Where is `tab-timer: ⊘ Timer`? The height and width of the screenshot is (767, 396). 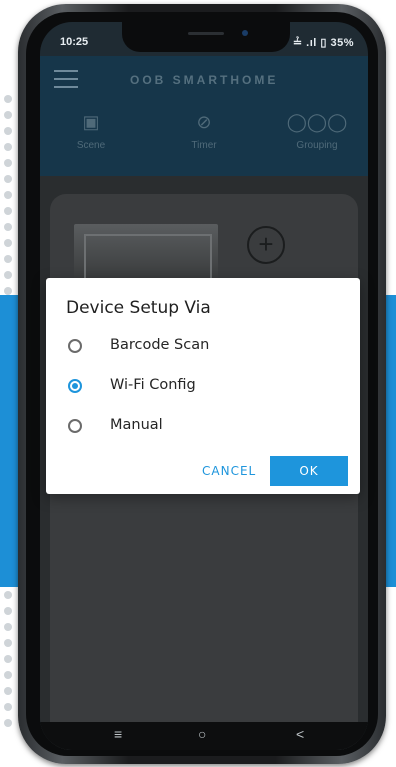
tab-timer: ⊘ Timer is located at coordinates (204, 131).